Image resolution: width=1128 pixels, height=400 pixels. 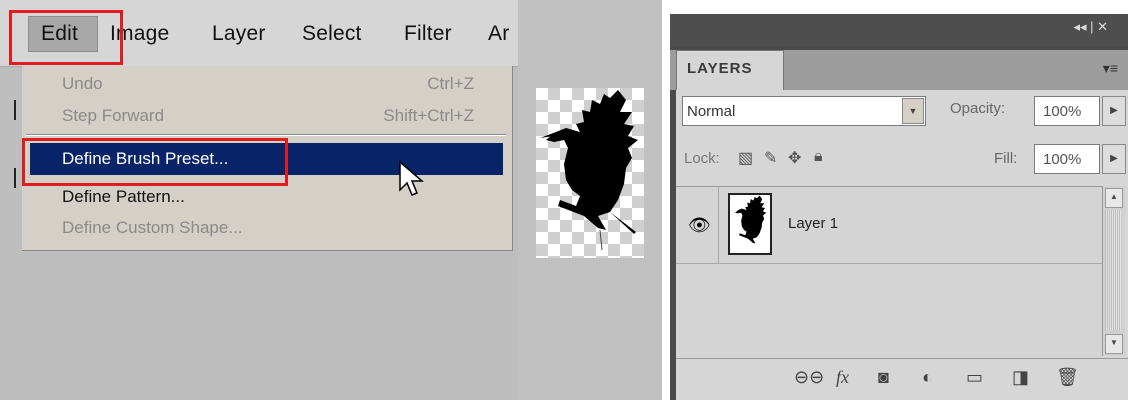 What do you see at coordinates (1062, 111) in the screenshot?
I see `opacity-value: 100%` at bounding box center [1062, 111].